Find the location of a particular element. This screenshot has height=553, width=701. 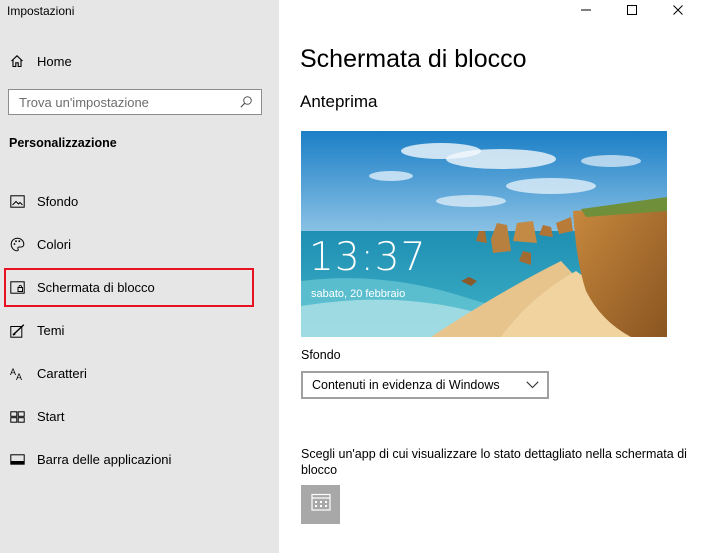

brush-icon is located at coordinates (17, 331).